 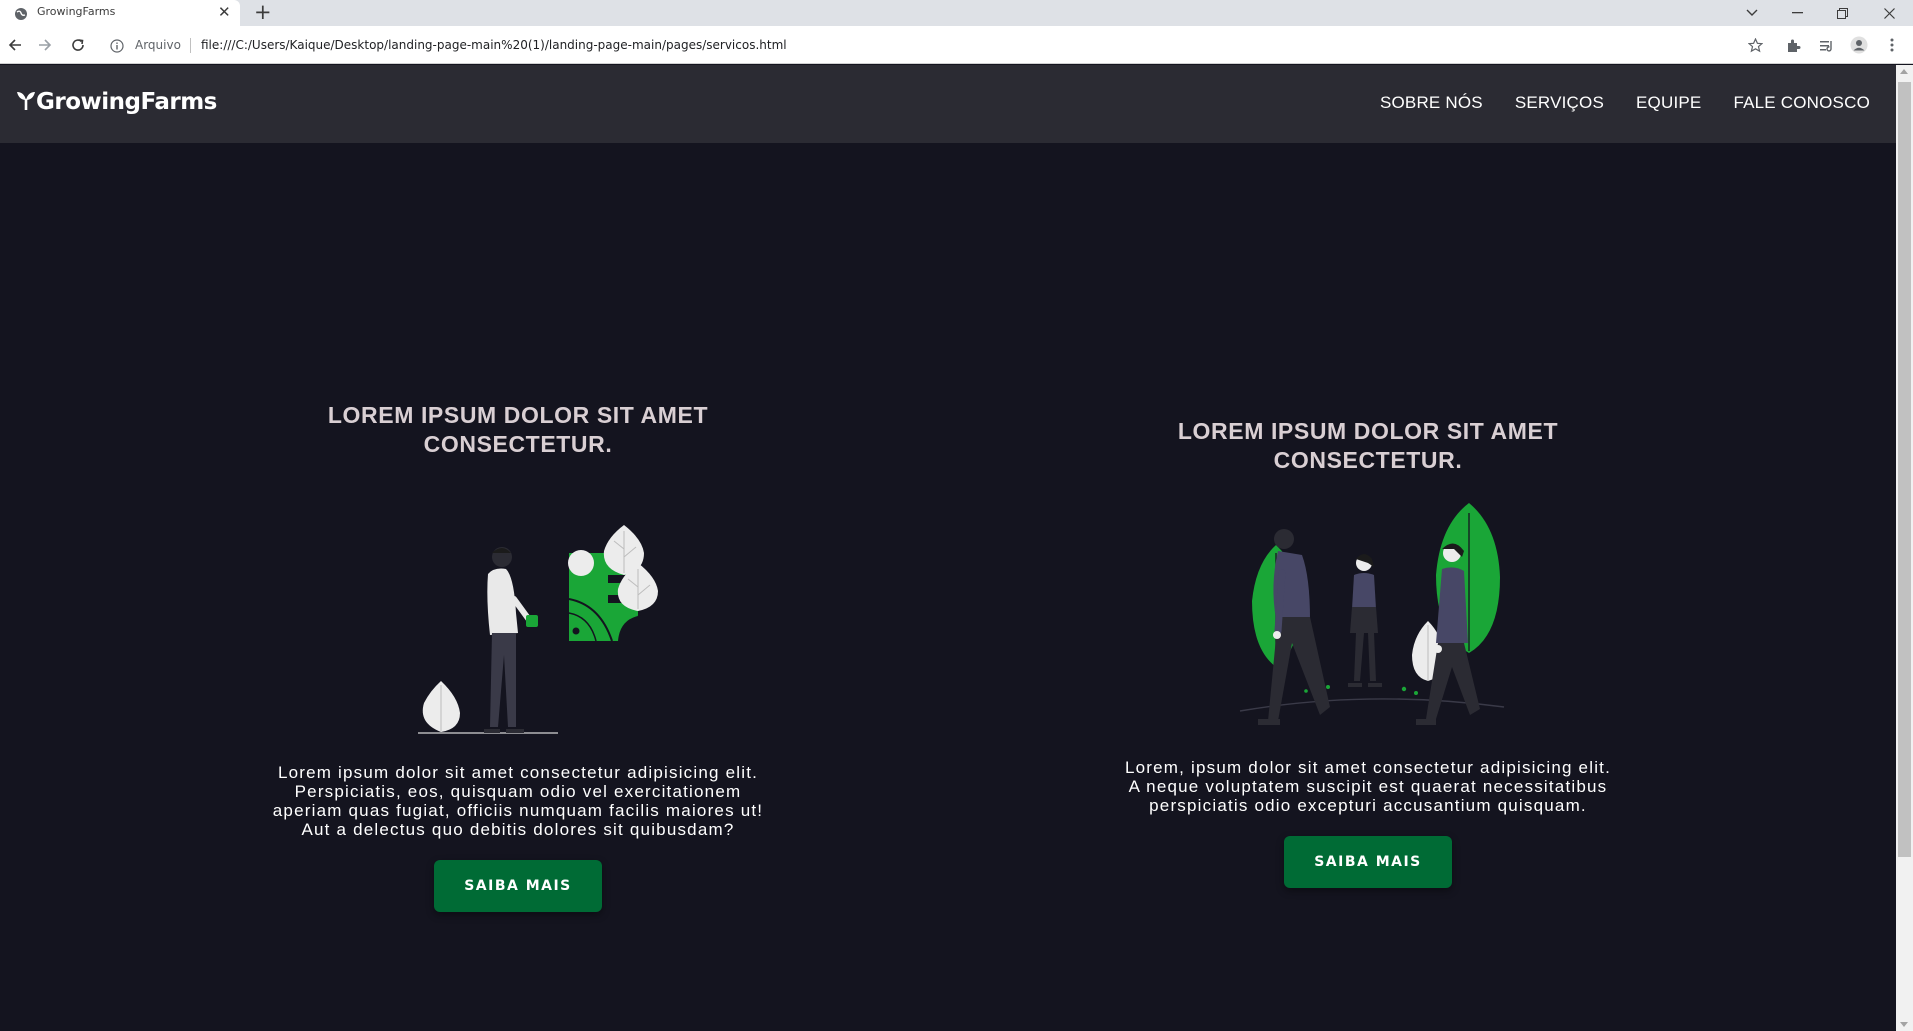 What do you see at coordinates (45, 45) in the screenshot?
I see `forward-icon` at bounding box center [45, 45].